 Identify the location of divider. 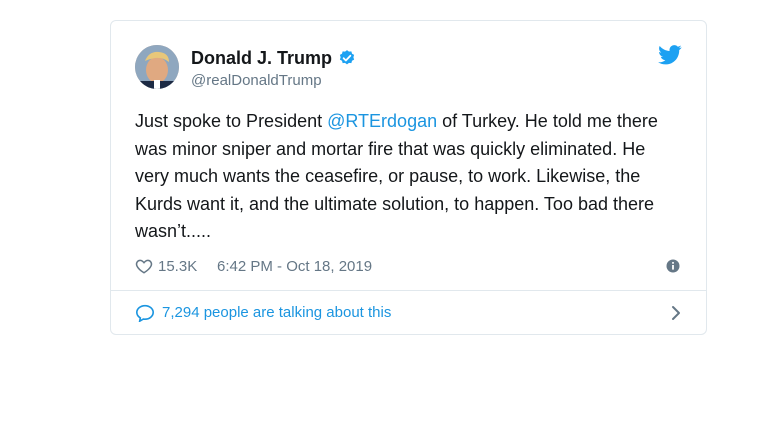
(408, 290).